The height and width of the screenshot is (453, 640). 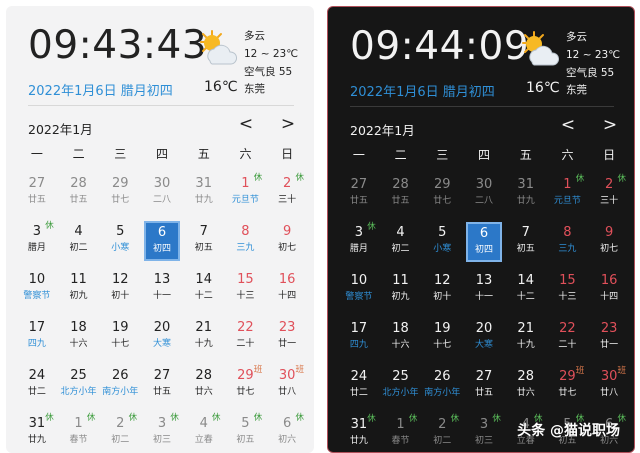 I want to click on calendar-day: 4 立春 休, so click(x=204, y=431).